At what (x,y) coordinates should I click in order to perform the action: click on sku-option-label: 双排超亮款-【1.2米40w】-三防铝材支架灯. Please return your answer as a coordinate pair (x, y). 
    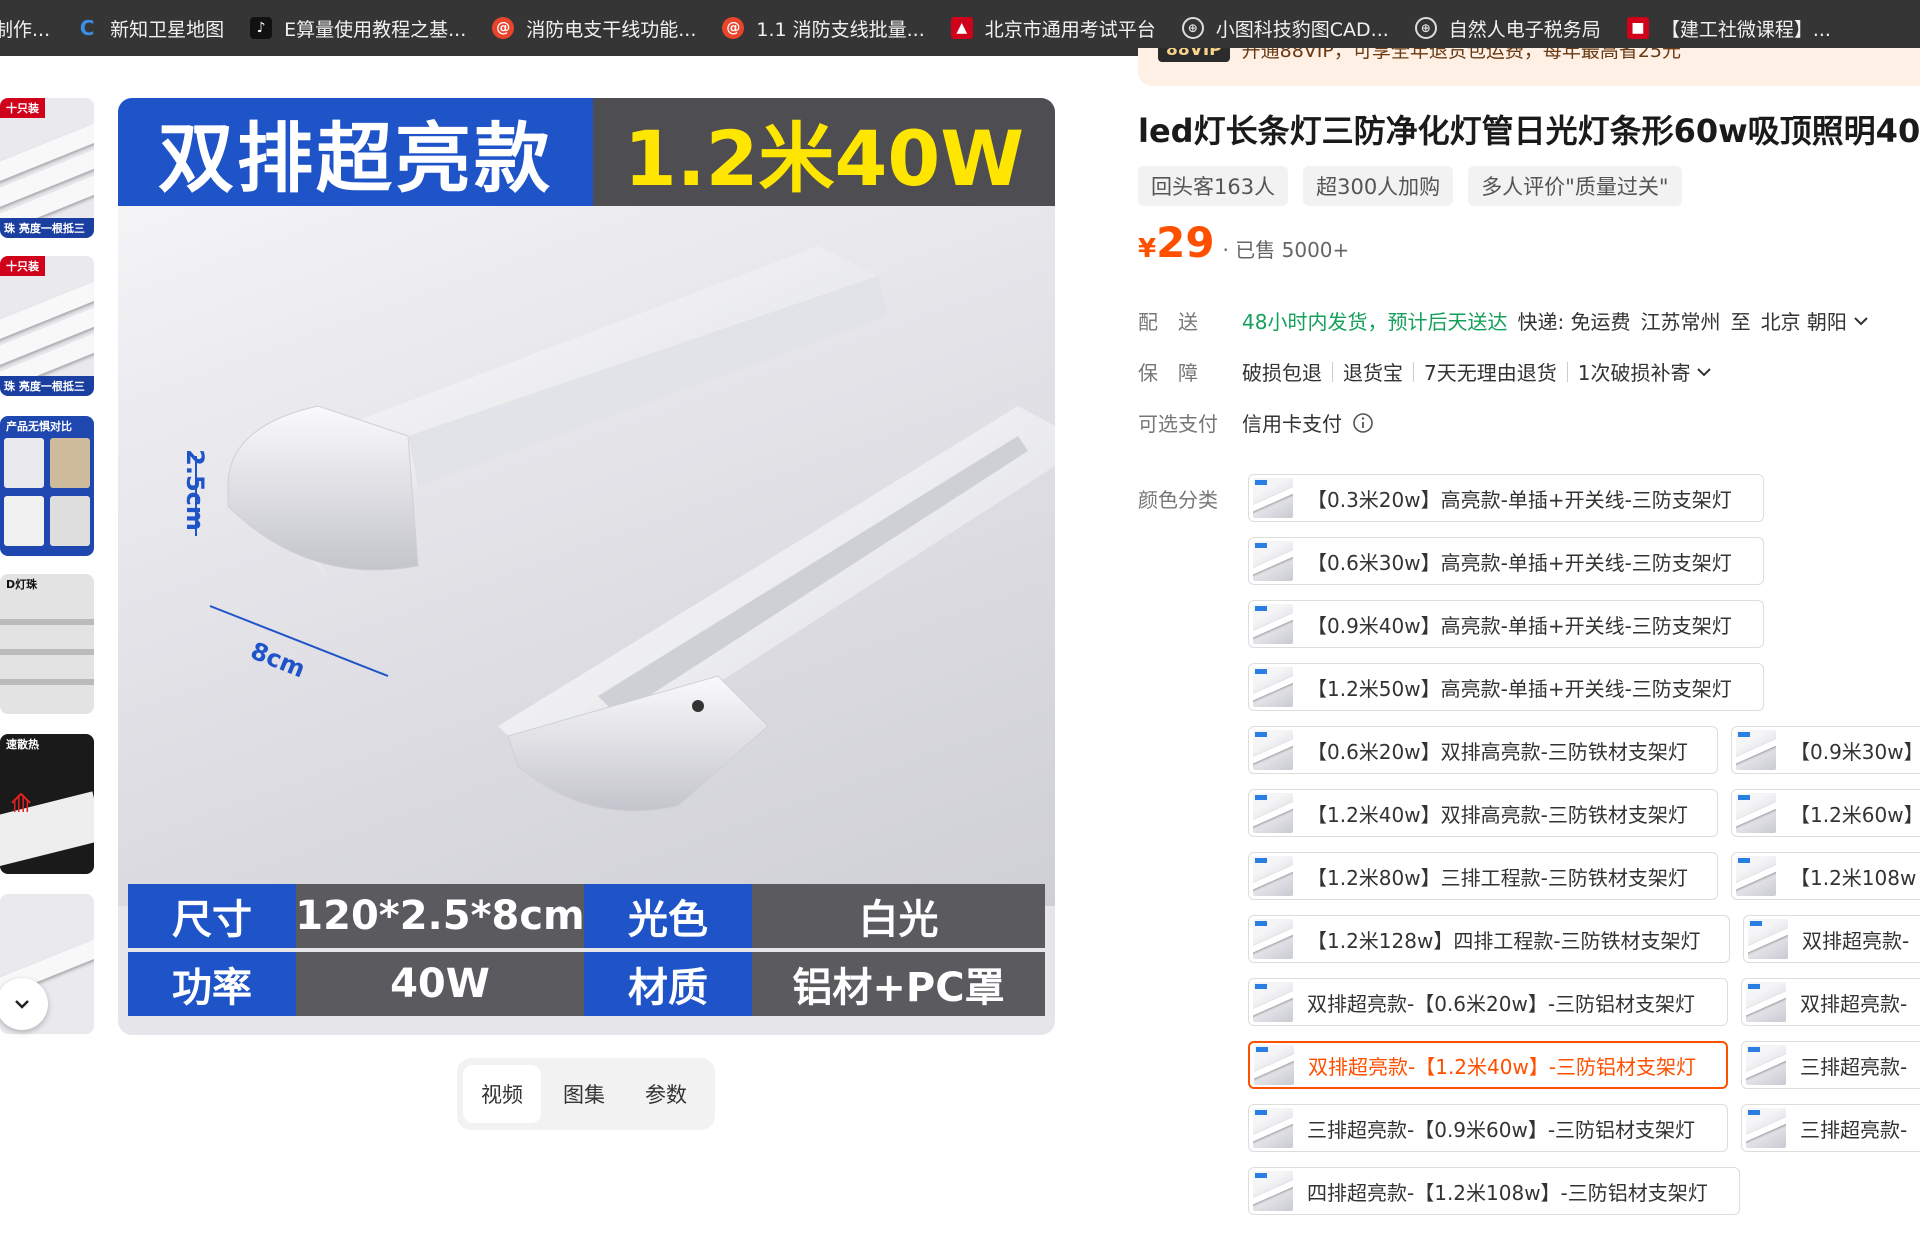
    Looking at the image, I should click on (1502, 1066).